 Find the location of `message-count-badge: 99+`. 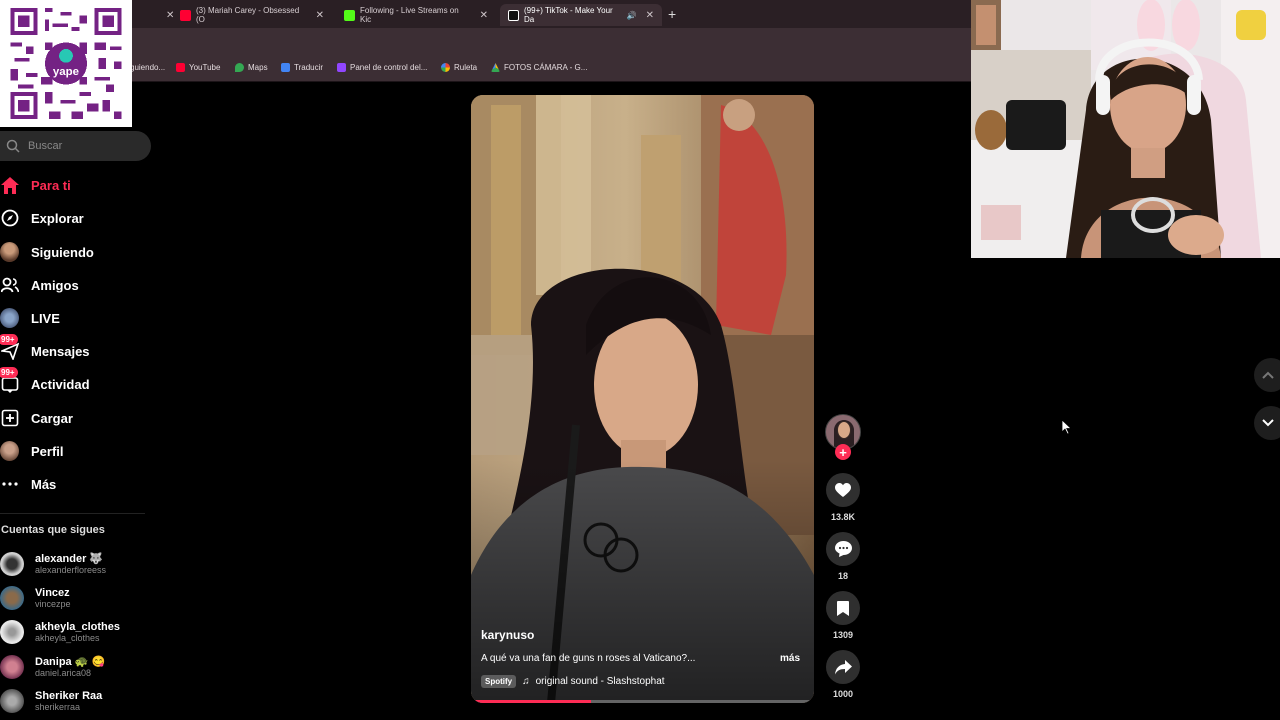

message-count-badge: 99+ is located at coordinates (9, 339).